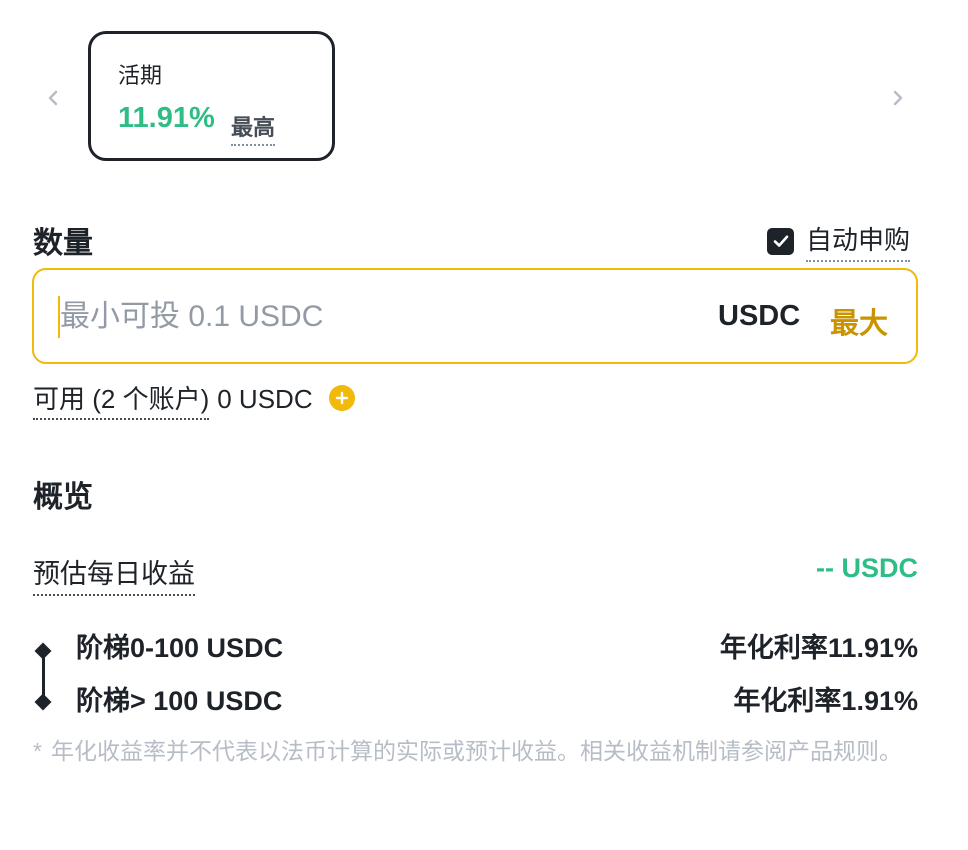 Image resolution: width=968 pixels, height=850 pixels. What do you see at coordinates (211, 96) in the screenshot?
I see `product-card-flexible: 活期 11.91% 最高` at bounding box center [211, 96].